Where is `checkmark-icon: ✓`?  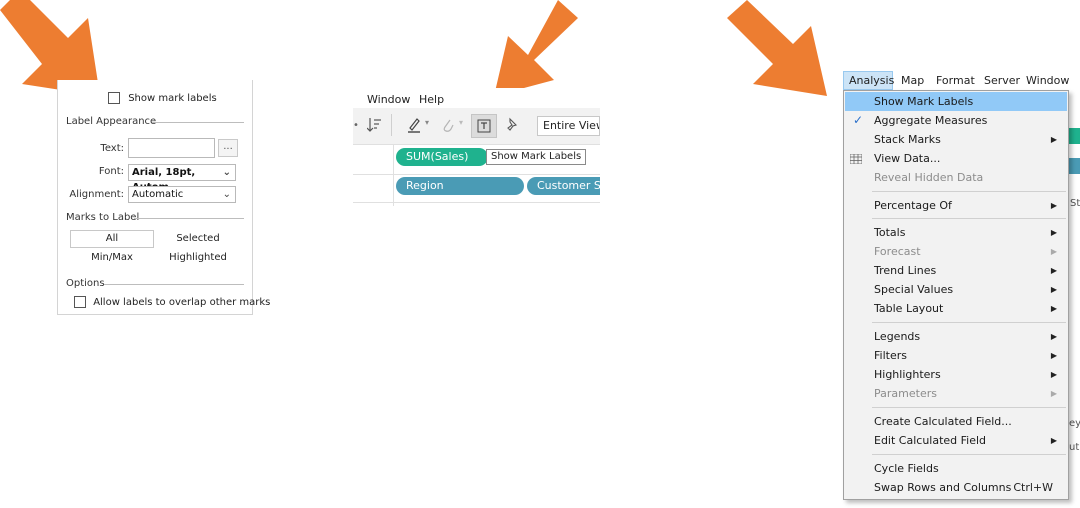
checkmark-icon: ✓ is located at coordinates (858, 120).